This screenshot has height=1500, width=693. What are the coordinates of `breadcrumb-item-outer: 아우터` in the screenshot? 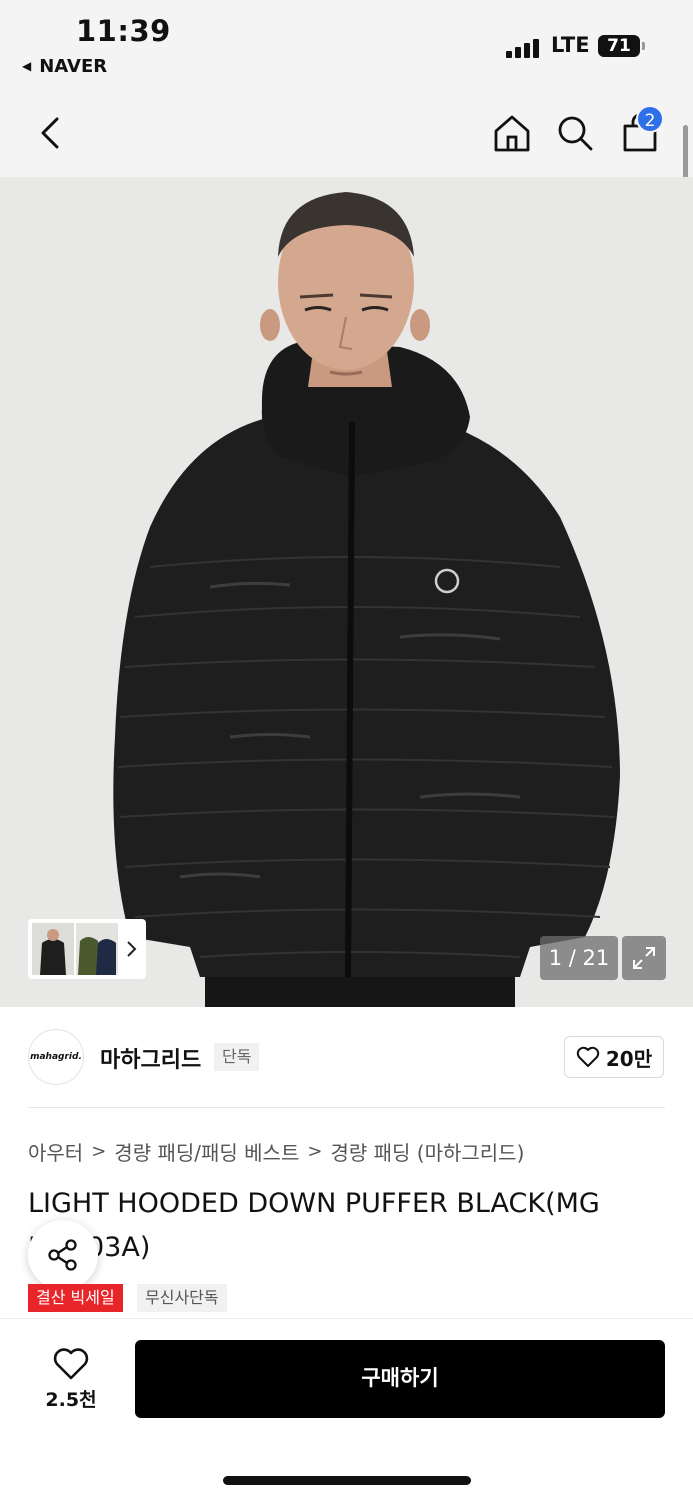 It's located at (55, 1151).